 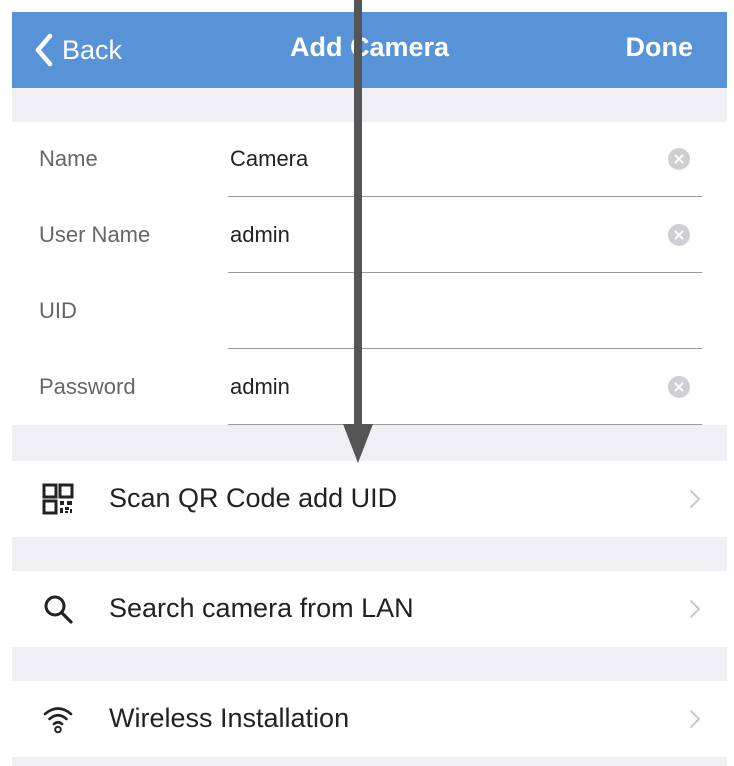 What do you see at coordinates (435, 235) in the screenshot?
I see `username-input` at bounding box center [435, 235].